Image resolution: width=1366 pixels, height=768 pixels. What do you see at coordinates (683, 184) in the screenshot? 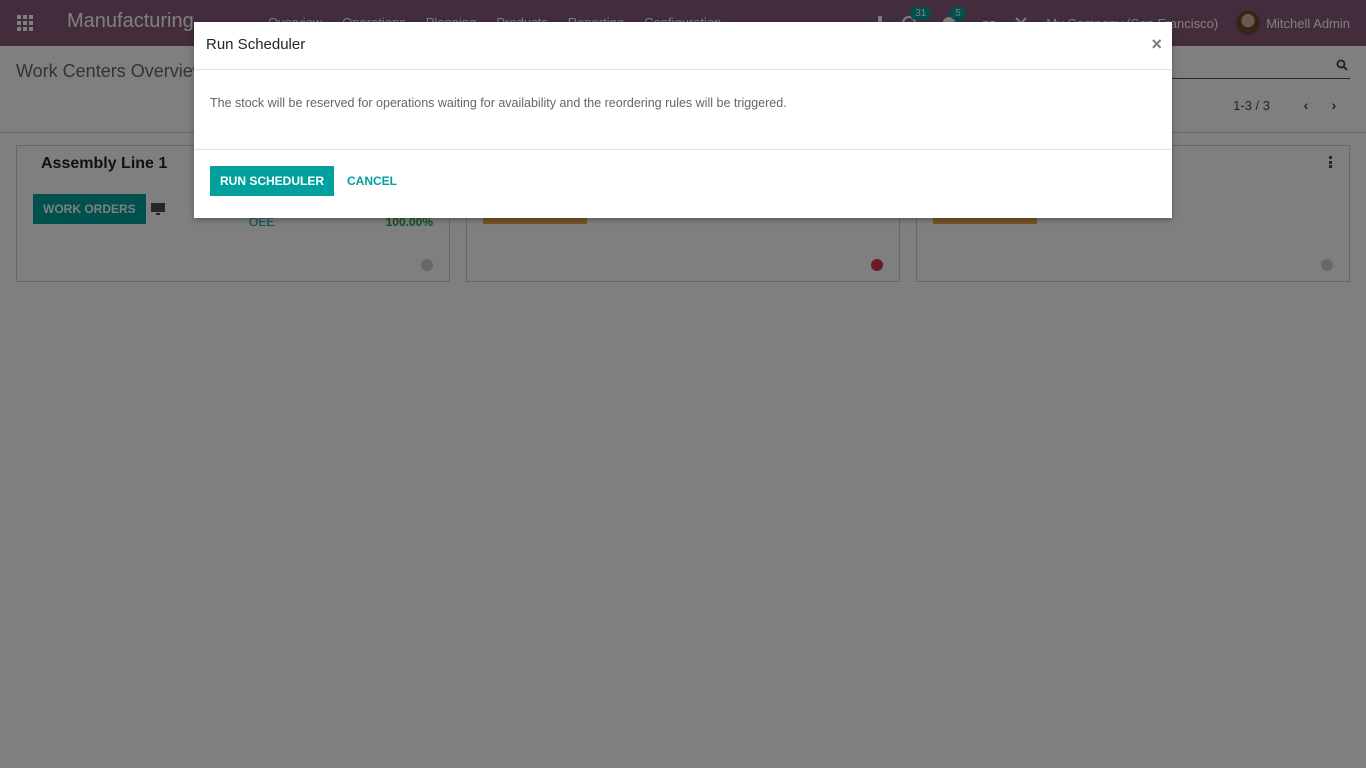
I see `modal-footer: RUN SCHEDULER CANCEL` at bounding box center [683, 184].